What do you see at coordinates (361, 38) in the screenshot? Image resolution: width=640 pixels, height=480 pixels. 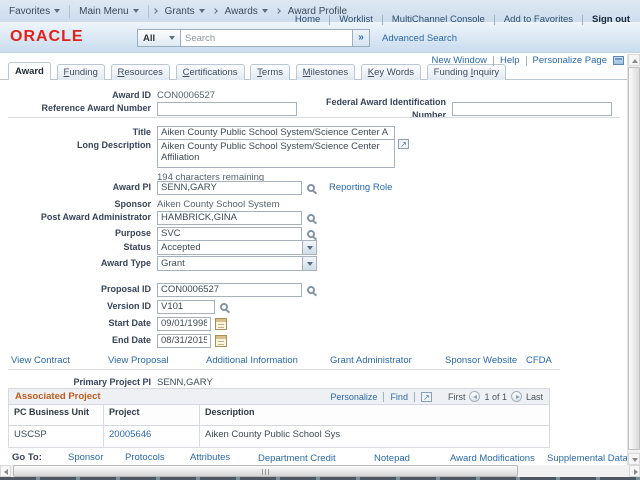 I see `search-go-icon: »` at bounding box center [361, 38].